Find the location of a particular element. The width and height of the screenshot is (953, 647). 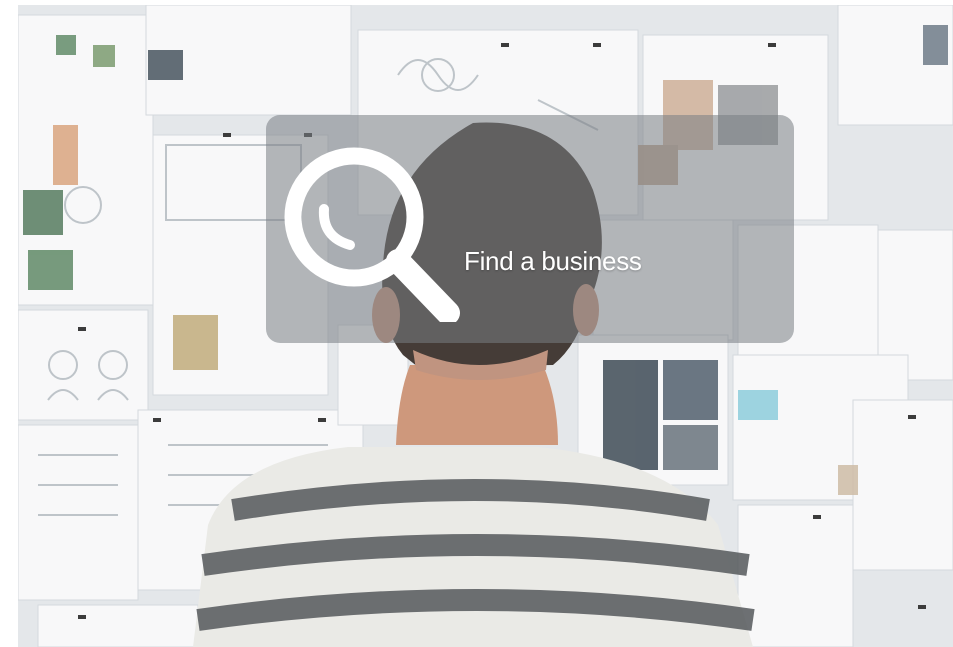

magnifier-icon is located at coordinates (372, 234).